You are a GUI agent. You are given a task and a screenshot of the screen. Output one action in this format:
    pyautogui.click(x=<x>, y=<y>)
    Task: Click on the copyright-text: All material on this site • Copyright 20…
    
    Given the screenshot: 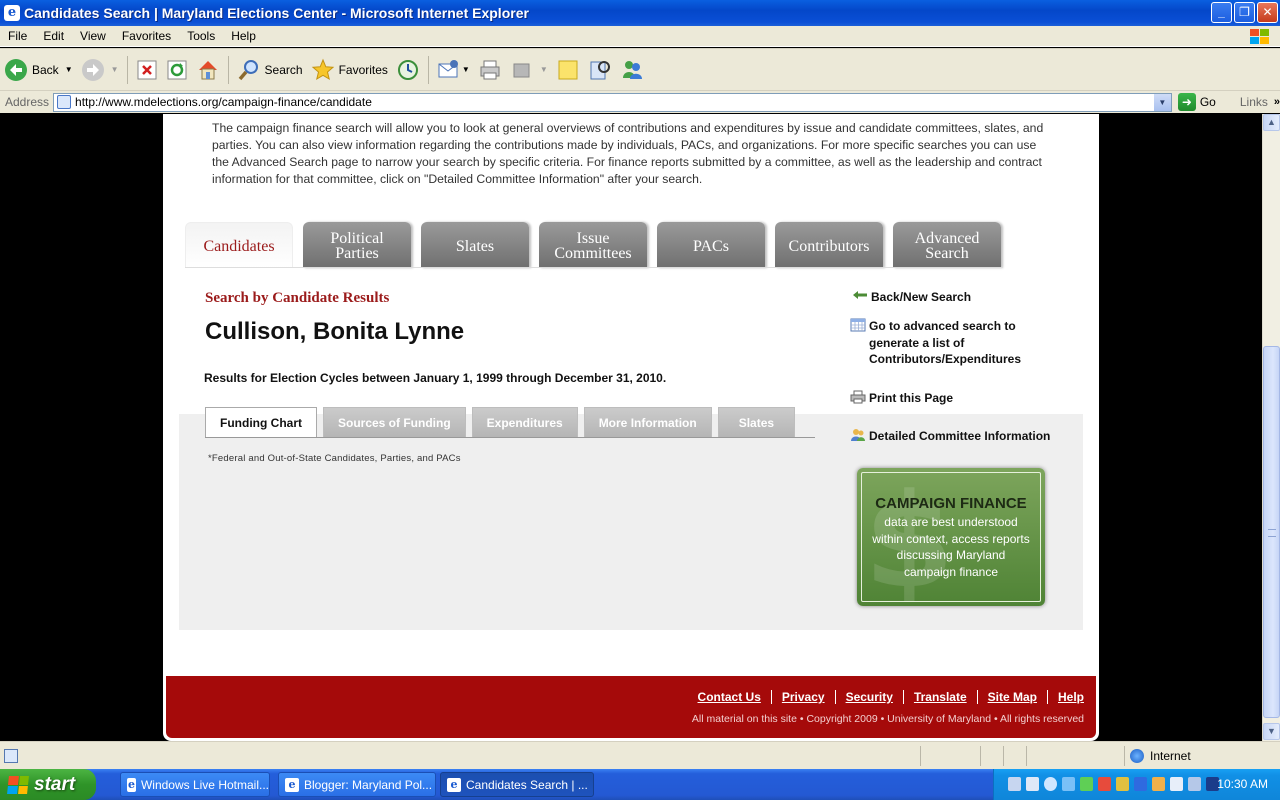 What is the action you would take?
    pyautogui.click(x=887, y=719)
    